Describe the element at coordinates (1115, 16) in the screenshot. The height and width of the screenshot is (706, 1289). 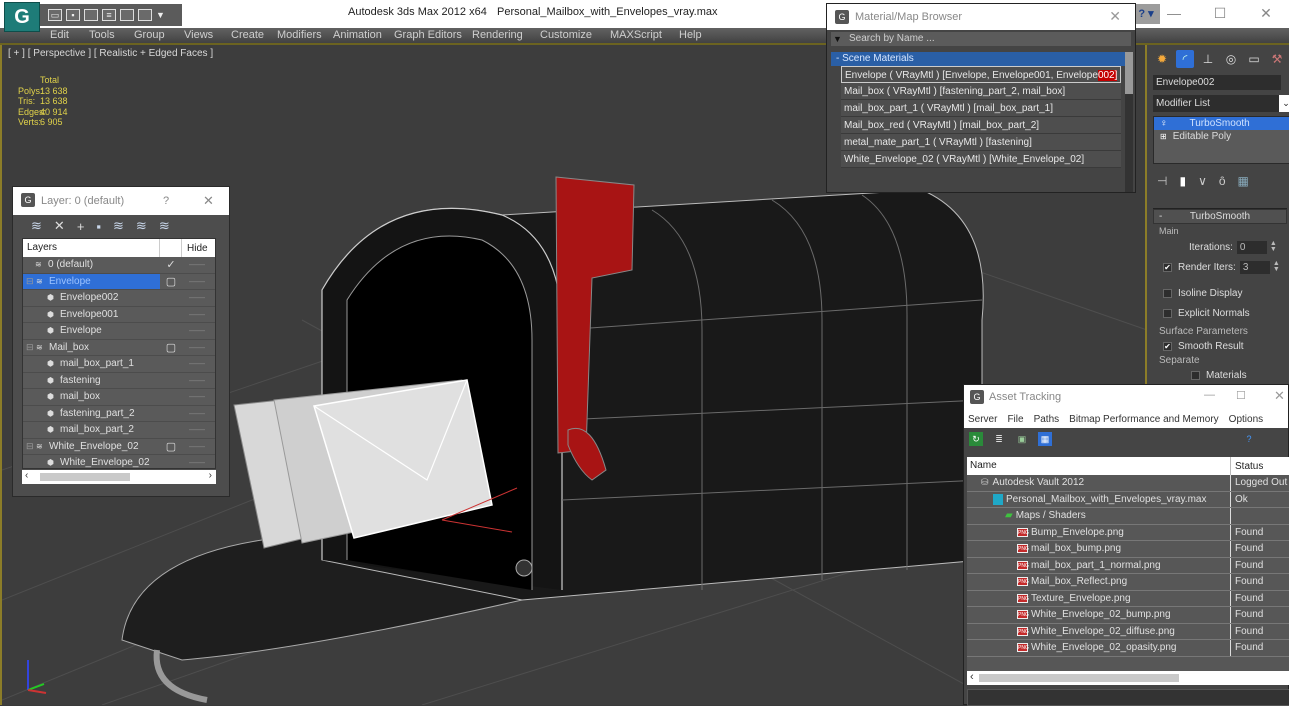
I see `close-button: ✕` at that location.